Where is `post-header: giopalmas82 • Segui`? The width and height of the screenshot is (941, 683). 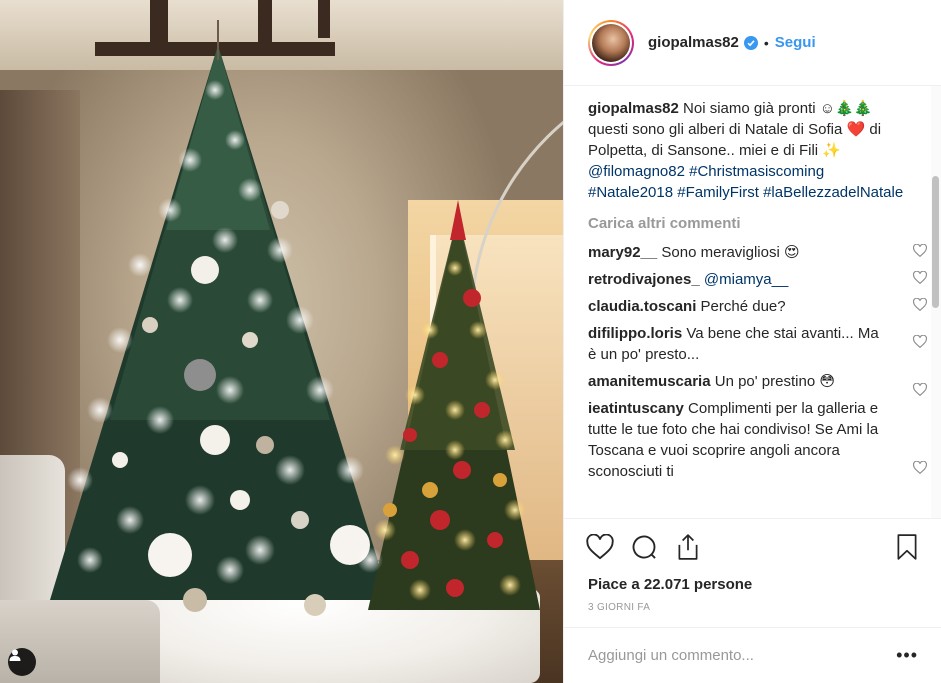 post-header: giopalmas82 • Segui is located at coordinates (752, 43).